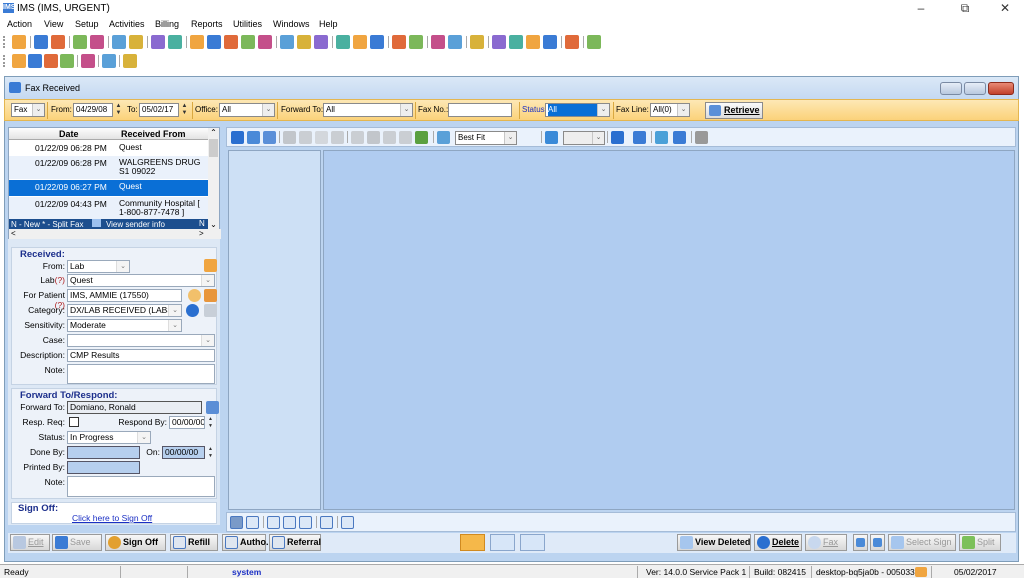 The image size is (1024, 578). Describe the element at coordinates (778, 542) in the screenshot. I see `delete-button: Delete` at that location.